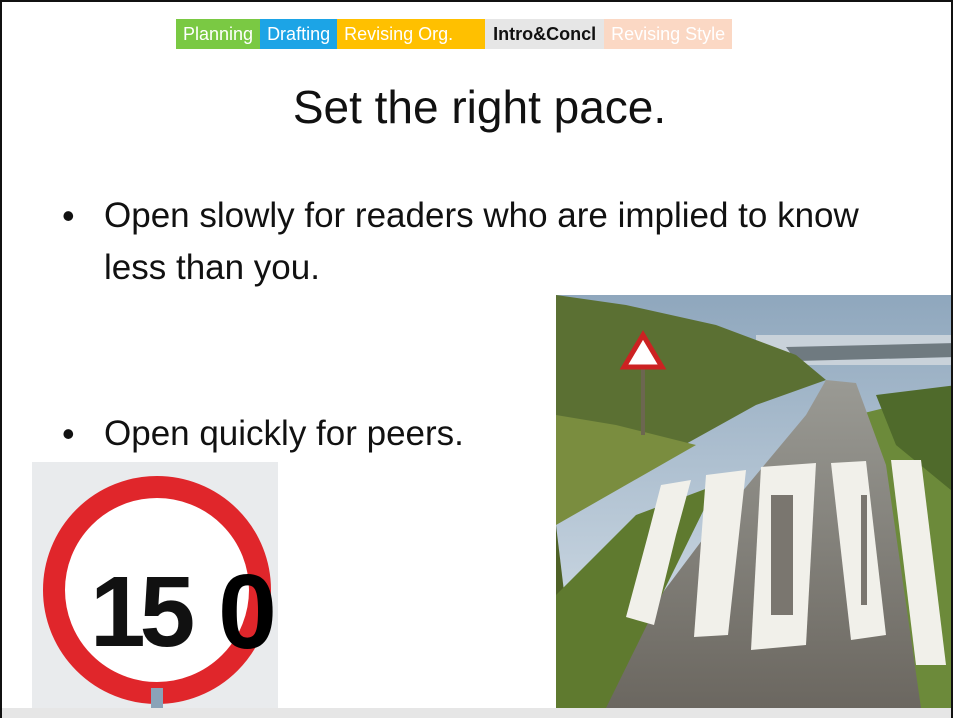 The height and width of the screenshot is (720, 955). Describe the element at coordinates (411, 34) in the screenshot. I see `tab-revising-org: Revising Org.` at that location.